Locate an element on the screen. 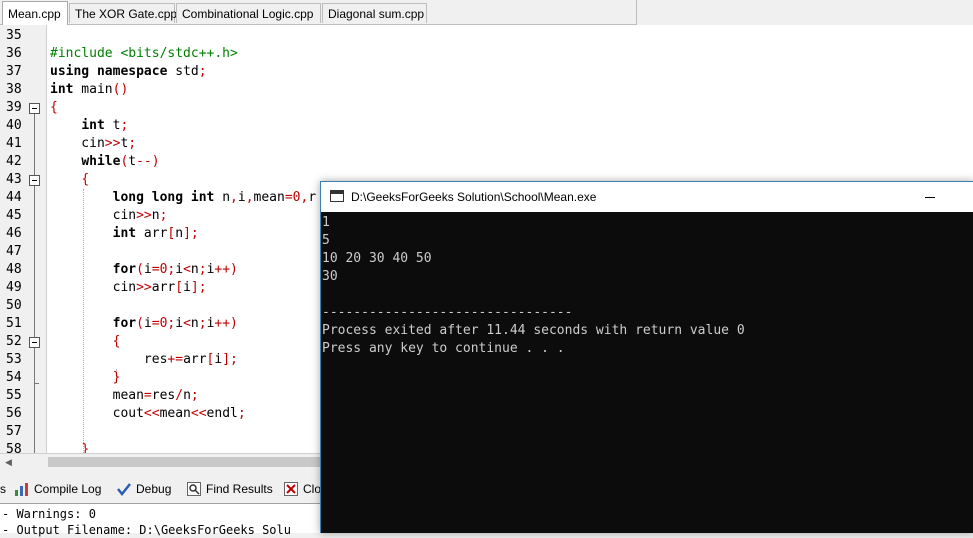 This screenshot has height=538, width=973. code-line: int arr[n]; is located at coordinates (155, 233).